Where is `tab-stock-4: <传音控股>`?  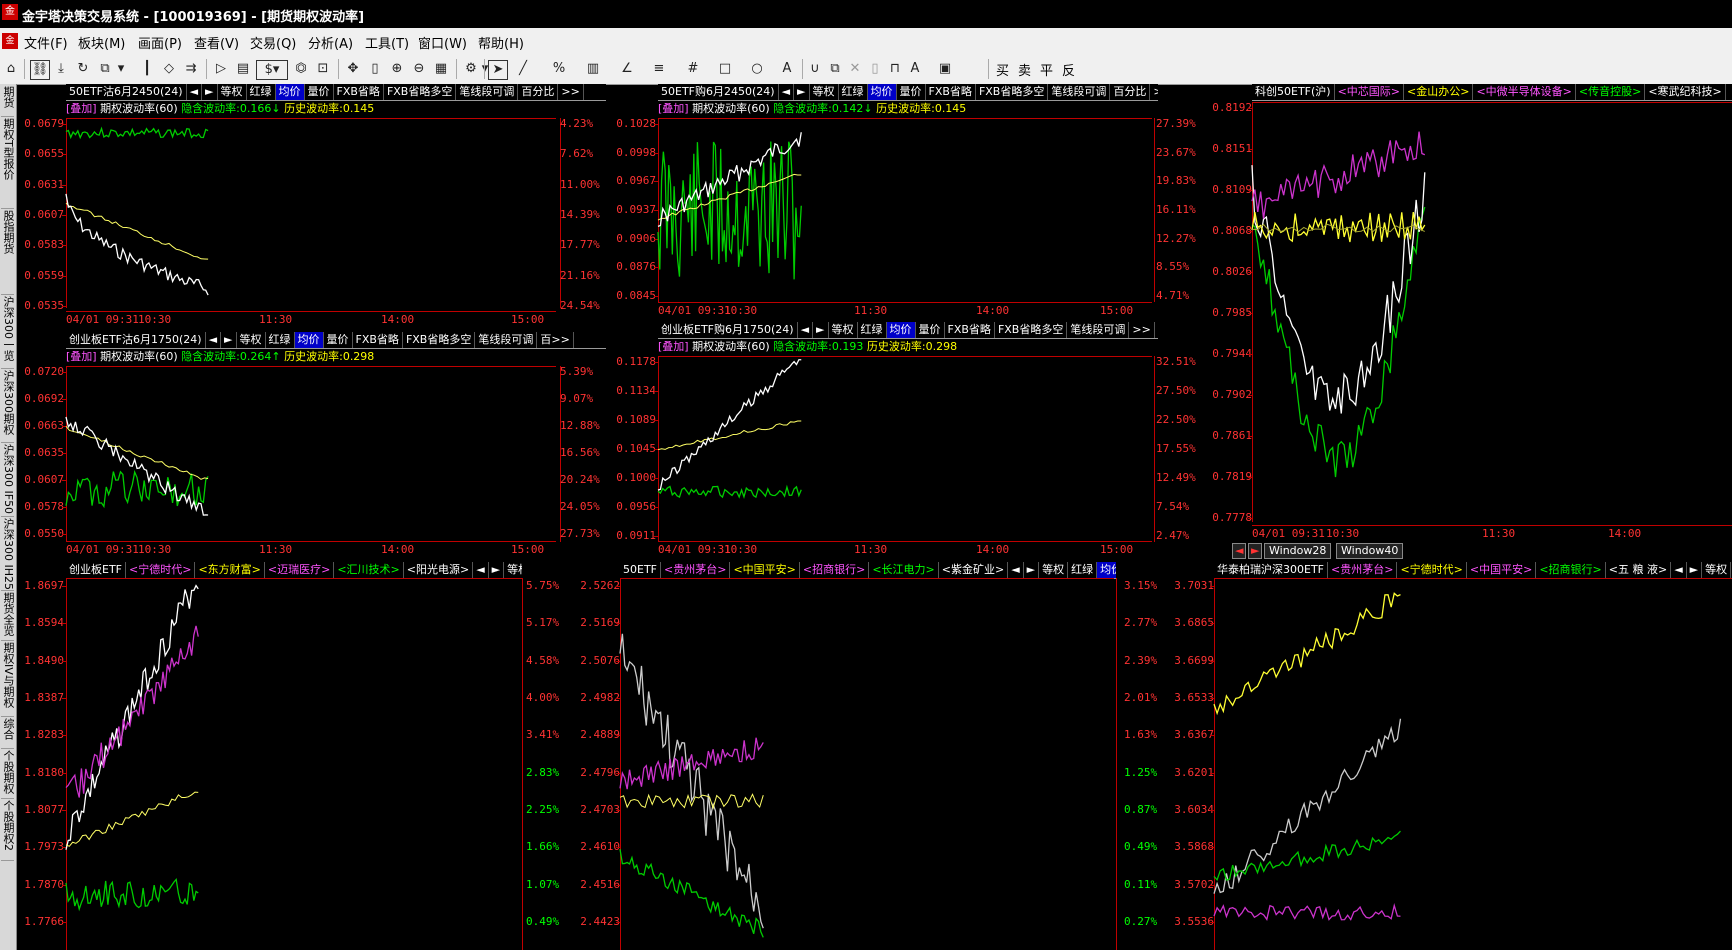 tab-stock-4: <传音控股> is located at coordinates (1611, 92).